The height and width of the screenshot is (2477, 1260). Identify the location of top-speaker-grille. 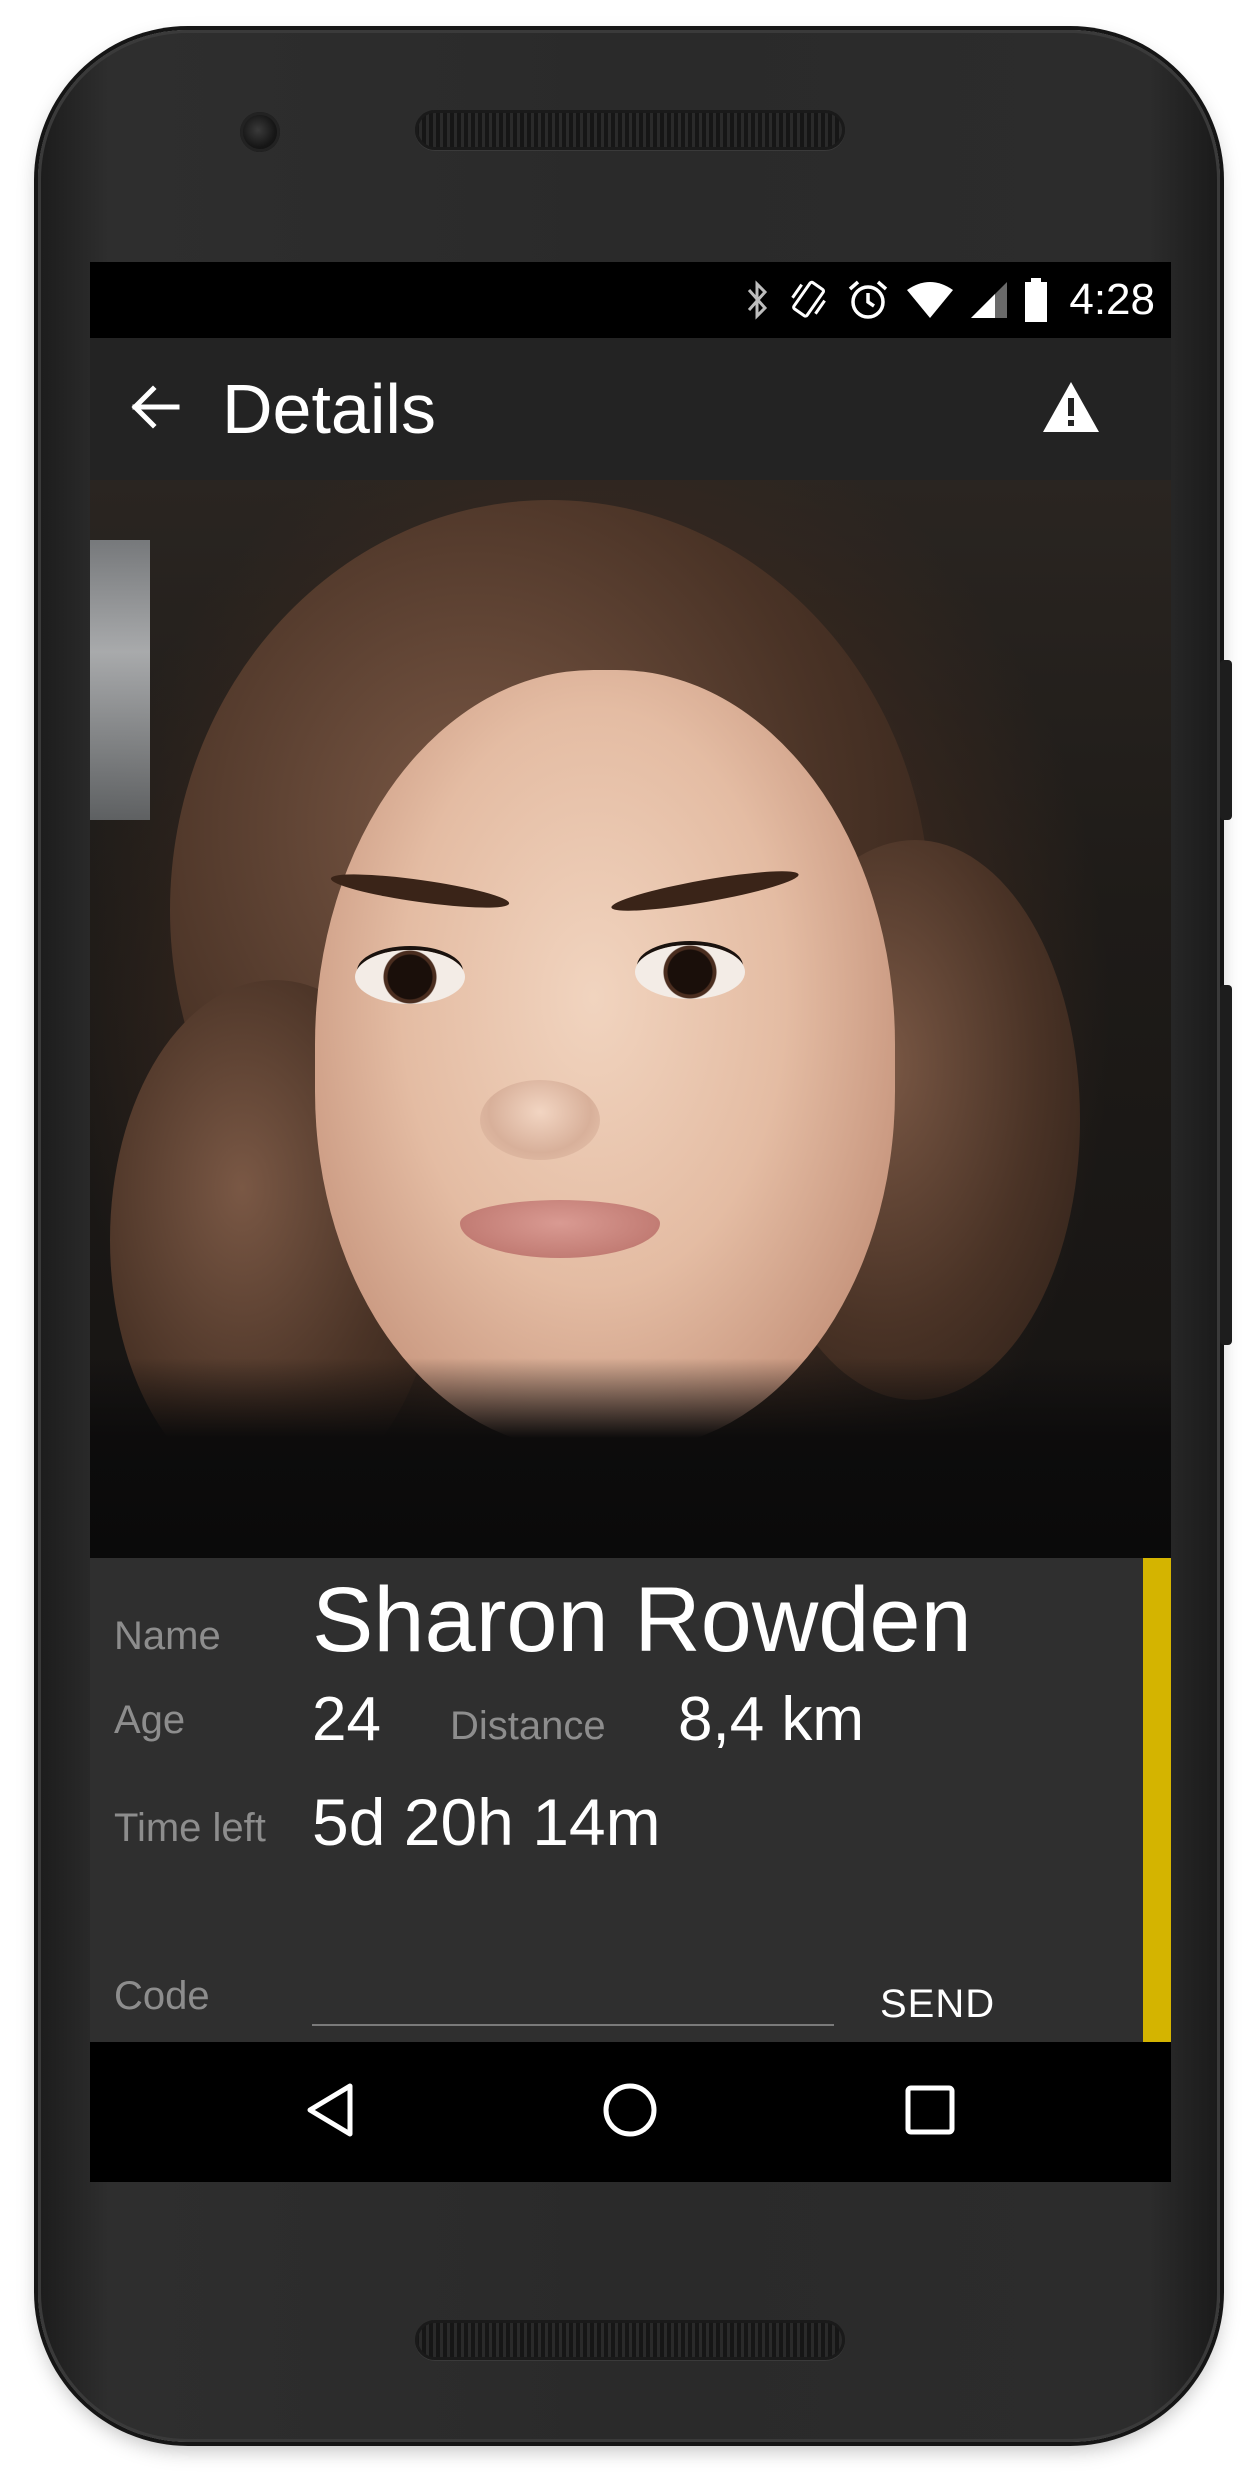
(630, 130).